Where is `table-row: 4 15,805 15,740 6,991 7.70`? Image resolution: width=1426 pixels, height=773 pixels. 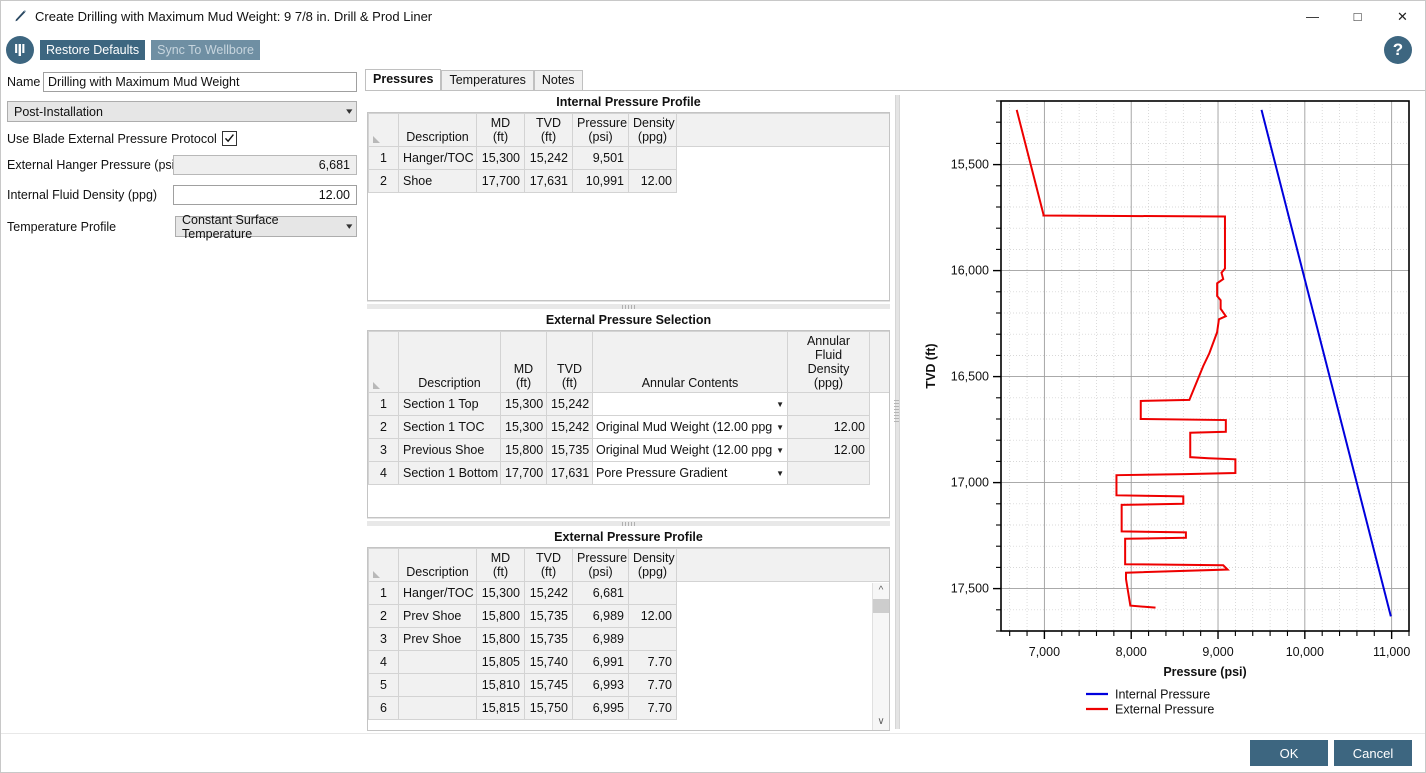
table-row: 4 15,805 15,740 6,991 7.70 is located at coordinates (628, 662).